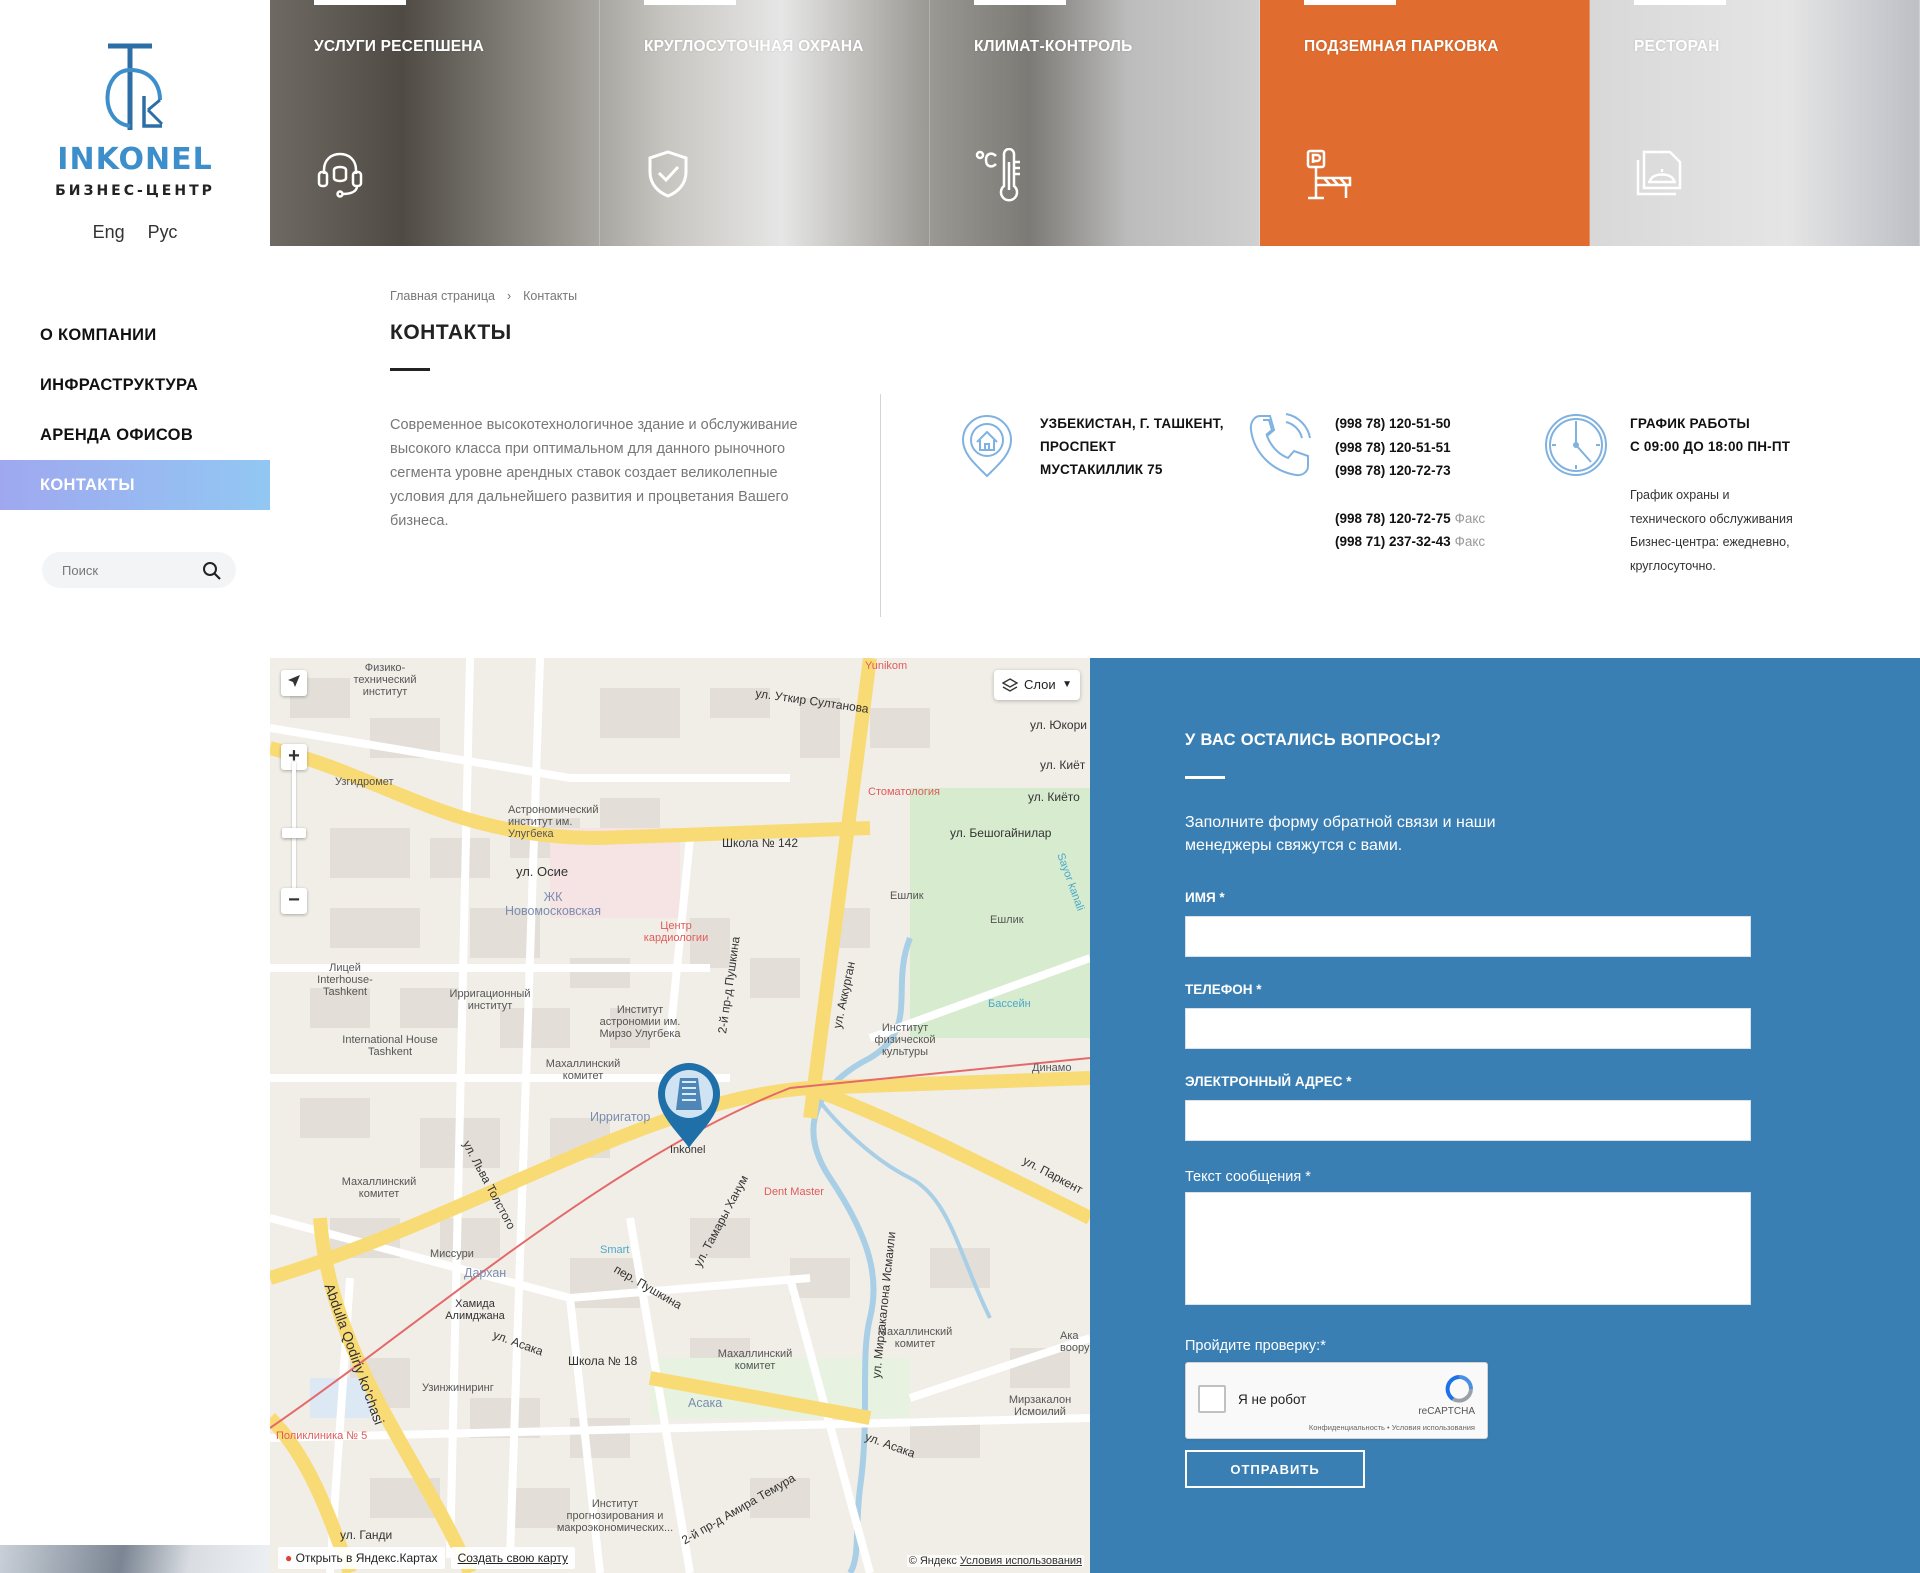 The height and width of the screenshot is (1573, 1920). What do you see at coordinates (688, 1150) in the screenshot?
I see `map-marker-label: Inkonel` at bounding box center [688, 1150].